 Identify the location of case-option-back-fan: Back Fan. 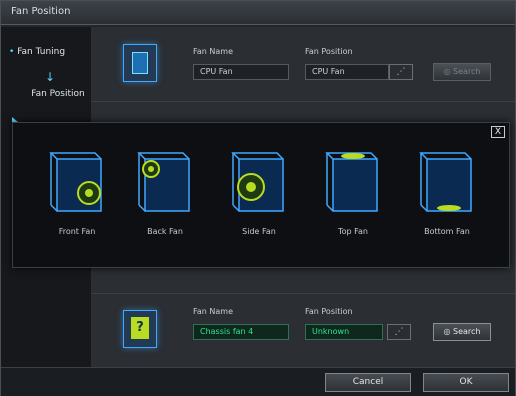
(166, 193).